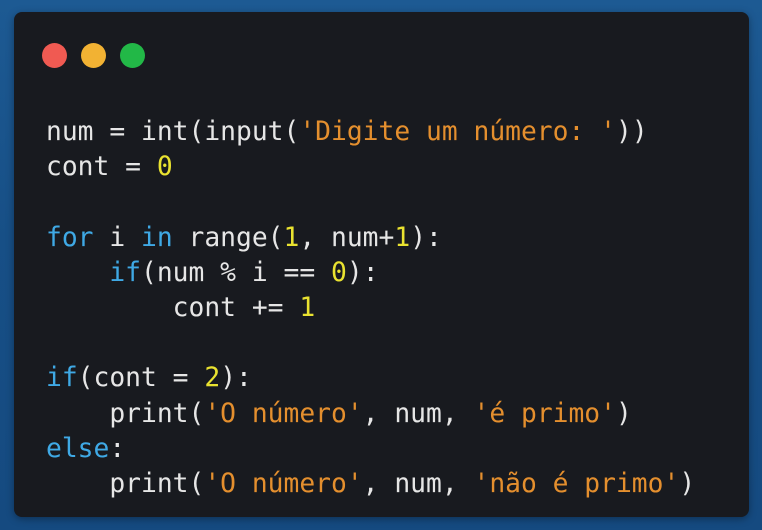 The height and width of the screenshot is (530, 762). I want to click on minimize-button, so click(93, 55).